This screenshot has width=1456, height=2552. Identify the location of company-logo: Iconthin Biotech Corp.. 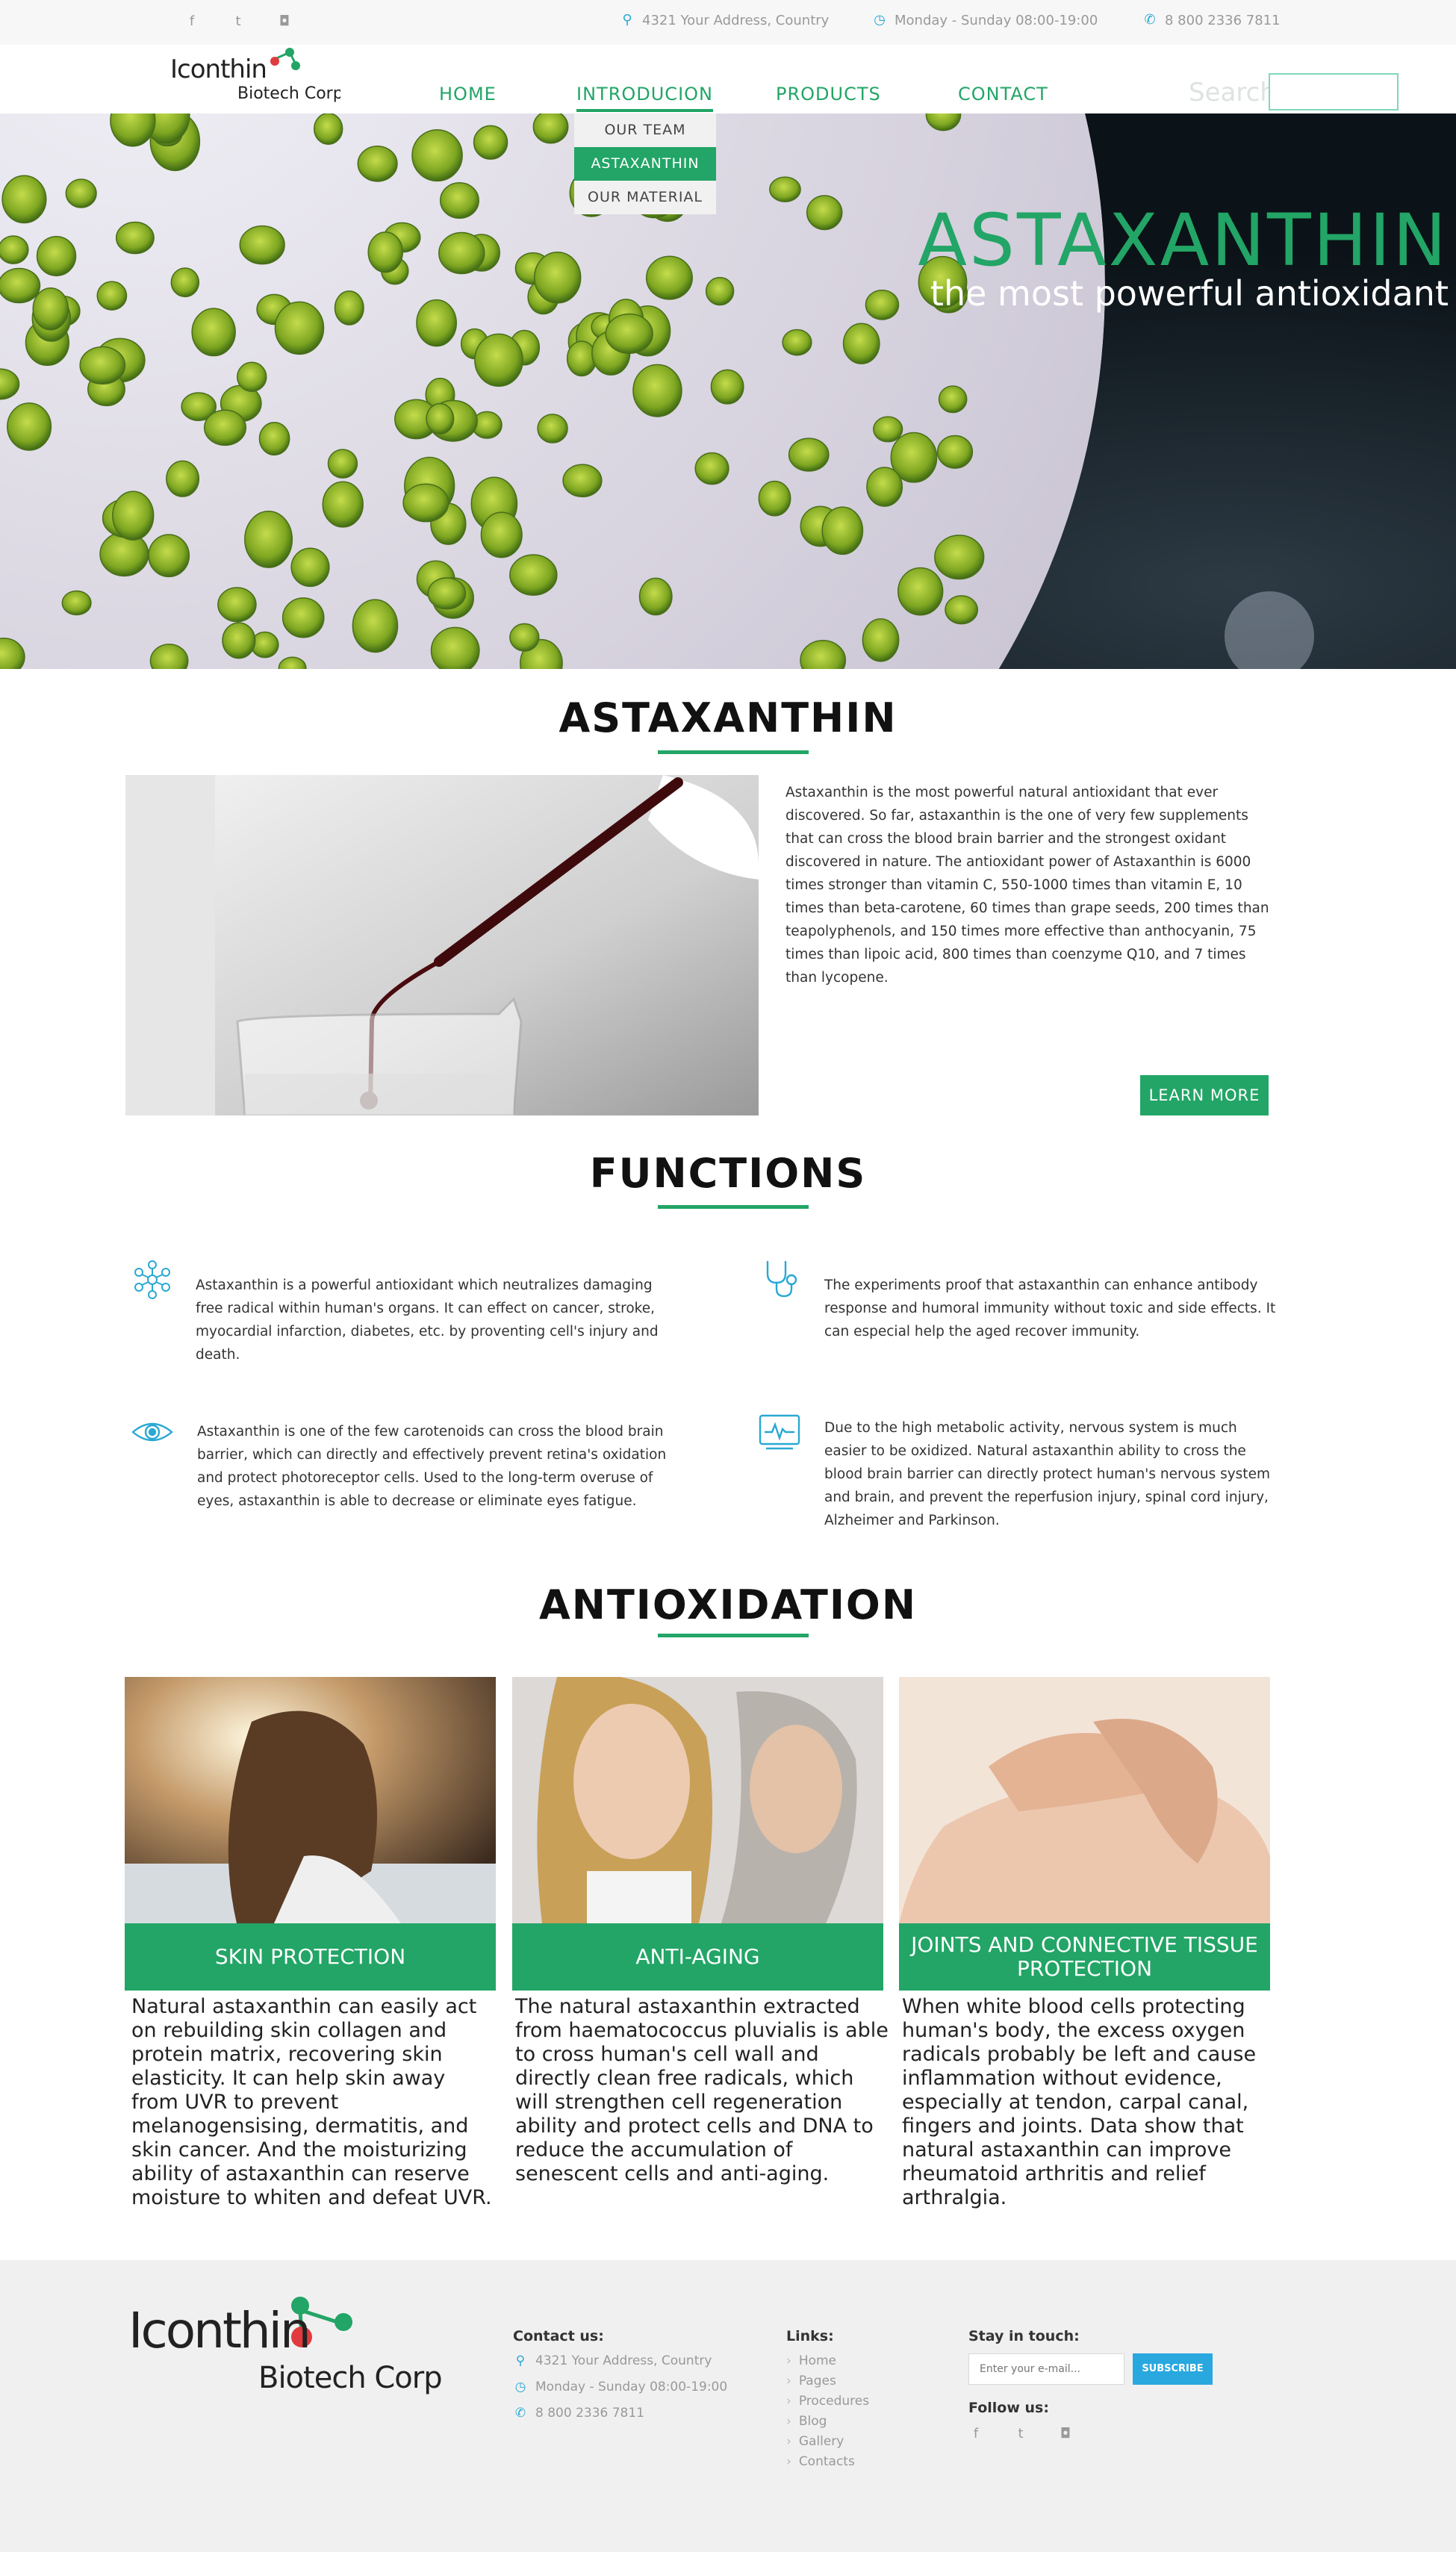
(254, 78).